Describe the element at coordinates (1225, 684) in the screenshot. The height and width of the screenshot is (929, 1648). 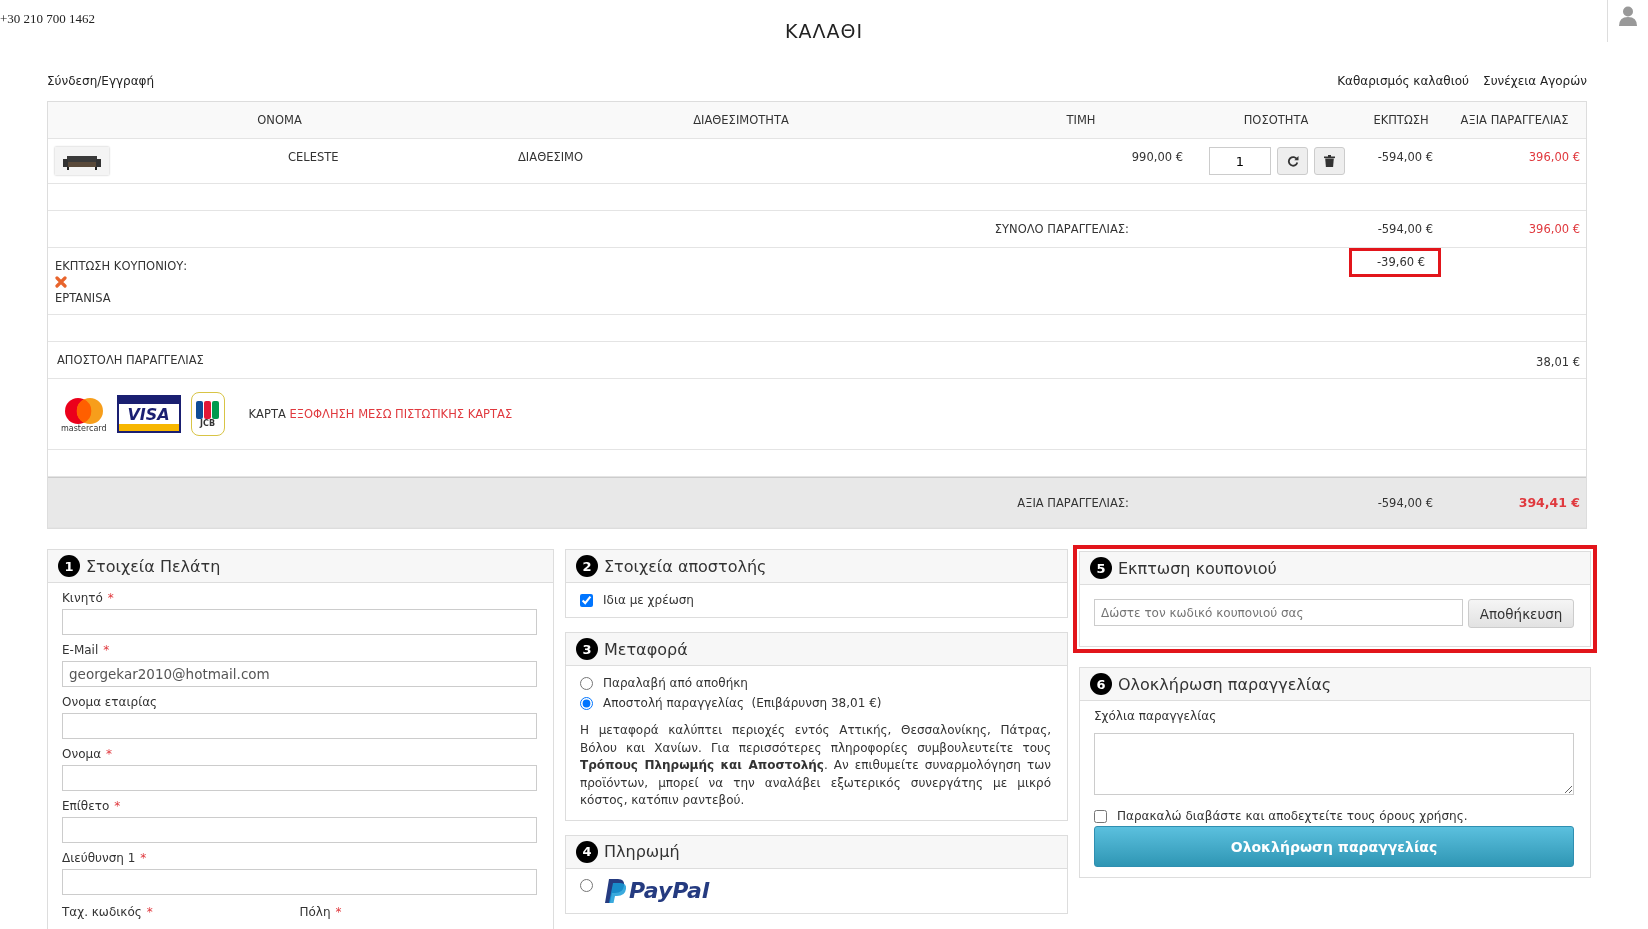
I see `panel-title: Ολοκλήρωση παραγγελίας` at that location.